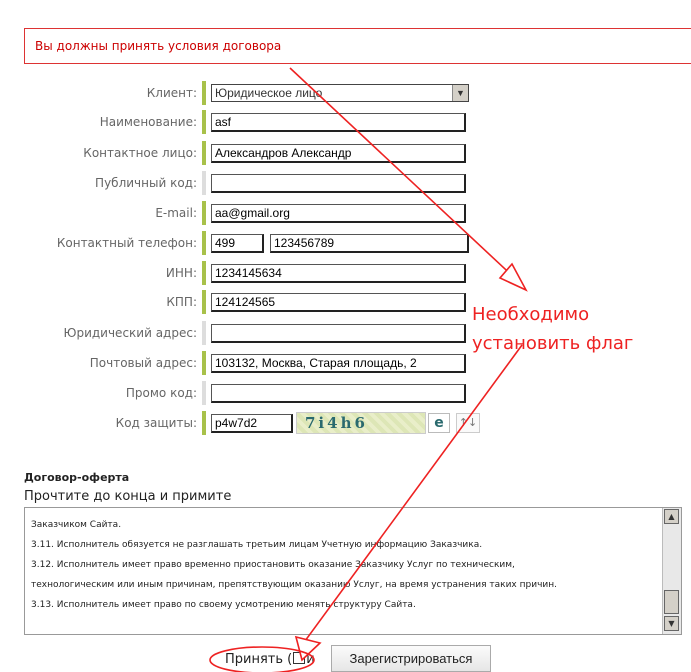 This screenshot has height=672, width=691. Describe the element at coordinates (405, 175) in the screenshot. I see `arrow-to-note` at that location.